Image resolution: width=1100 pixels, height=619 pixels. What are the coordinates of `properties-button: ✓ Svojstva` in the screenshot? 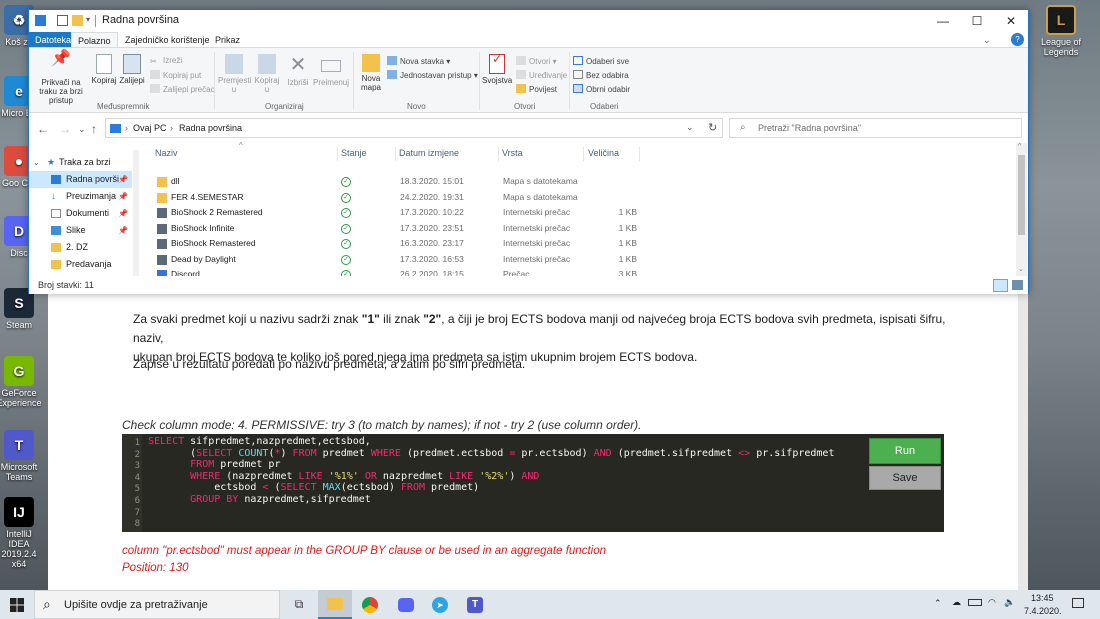 It's located at (497, 69).